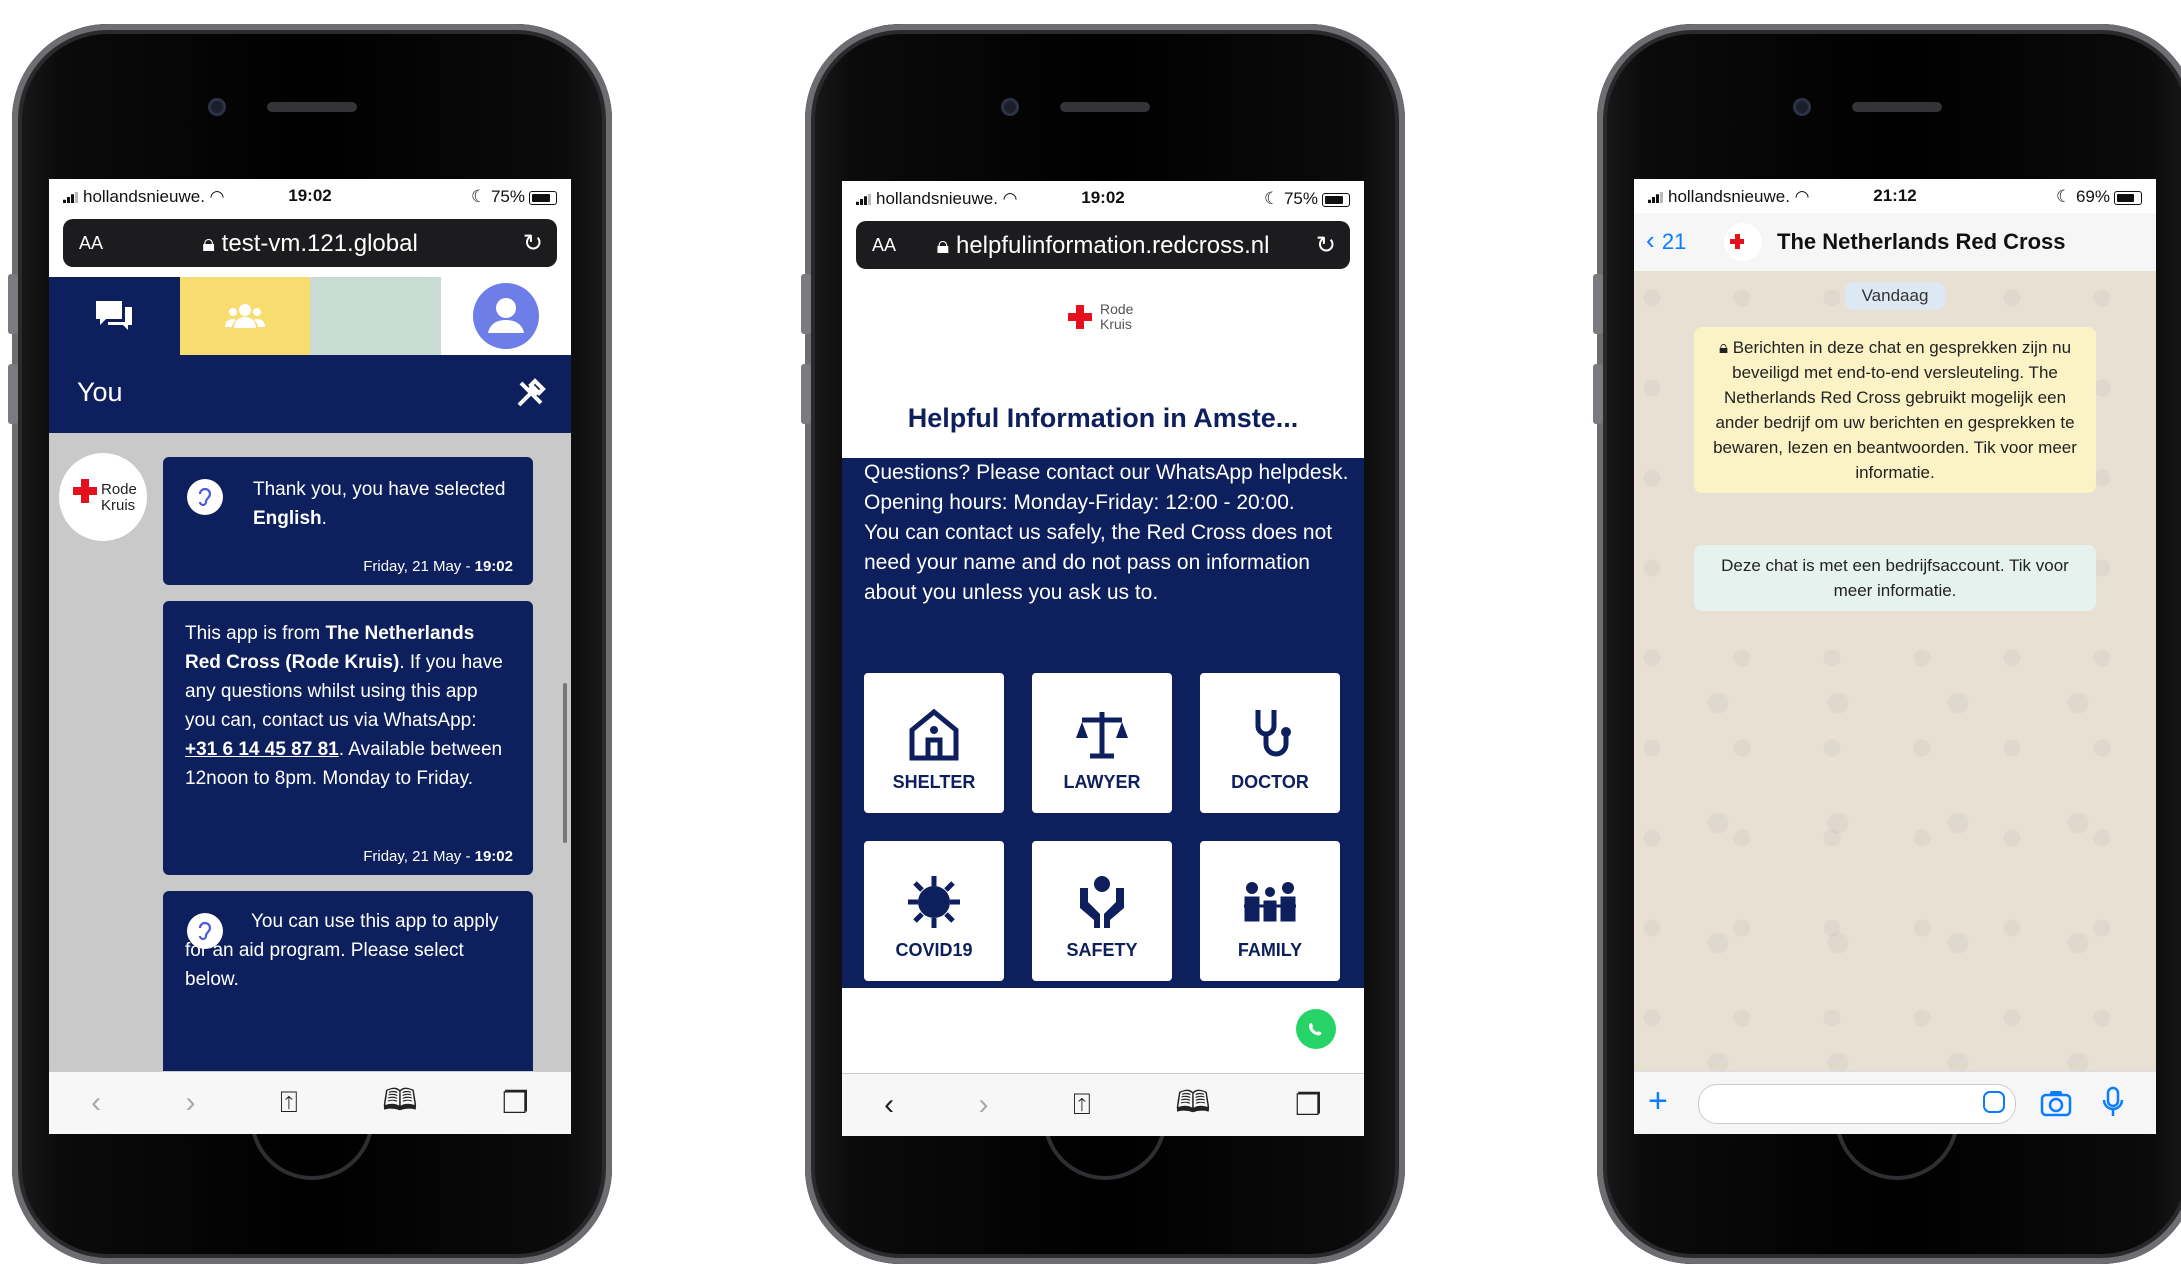 The height and width of the screenshot is (1264, 2181). I want to click on site-logo: Rode Kruis, so click(1113, 319).